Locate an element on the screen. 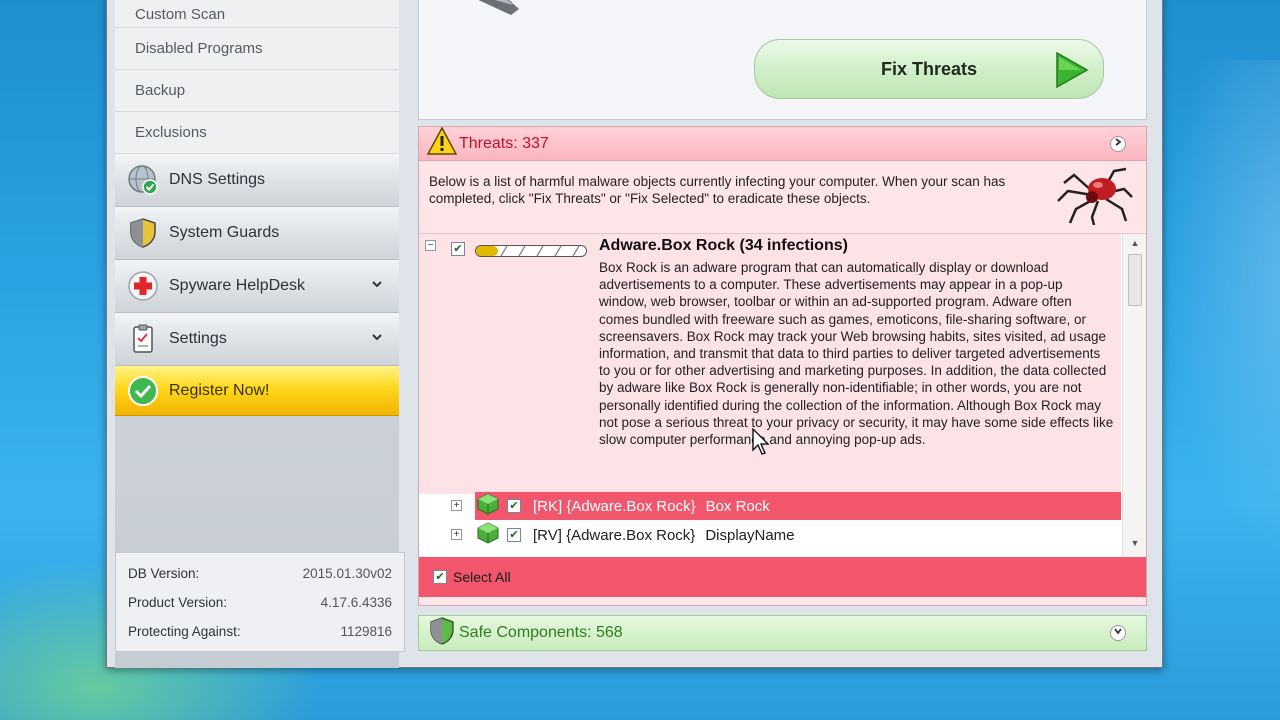  row-name: DisplayName is located at coordinates (750, 535).